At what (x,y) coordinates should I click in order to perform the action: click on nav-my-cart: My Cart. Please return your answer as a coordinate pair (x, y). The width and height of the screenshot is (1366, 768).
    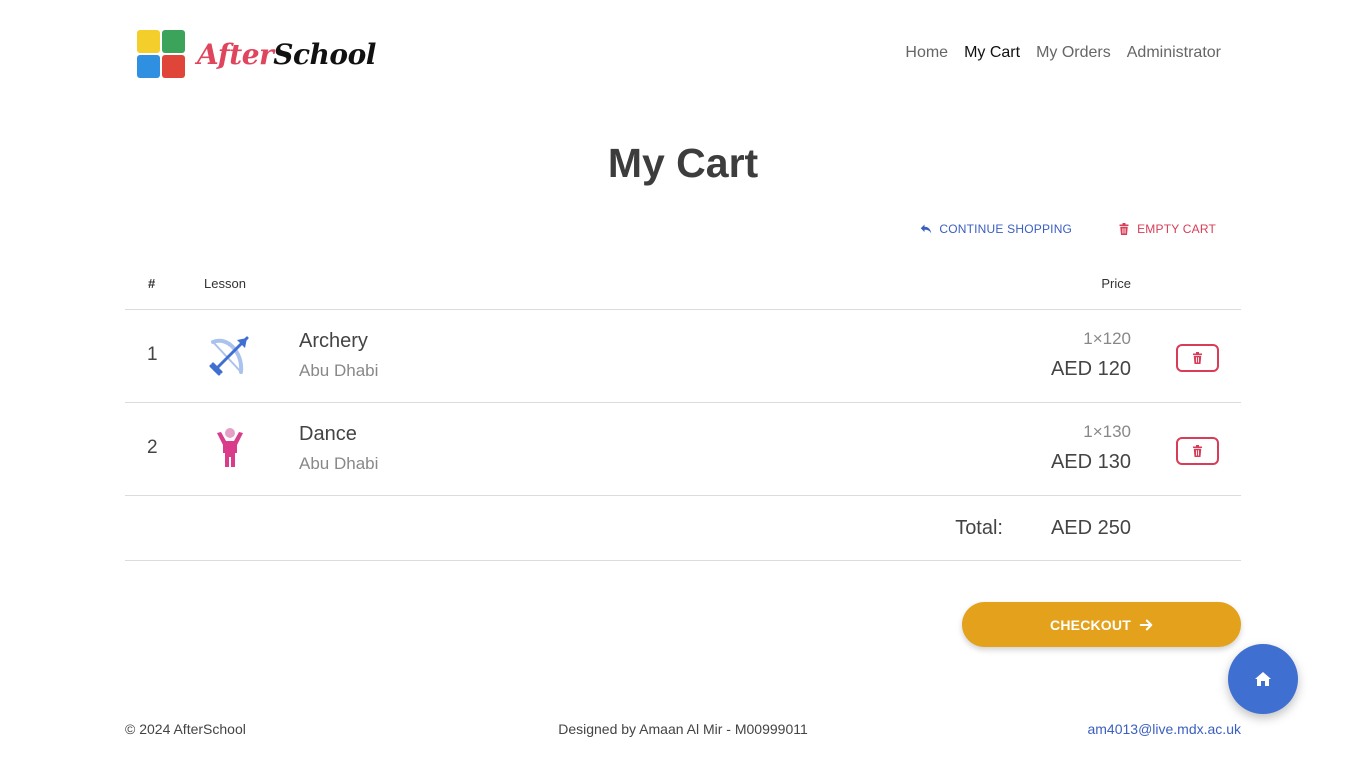
    Looking at the image, I should click on (992, 53).